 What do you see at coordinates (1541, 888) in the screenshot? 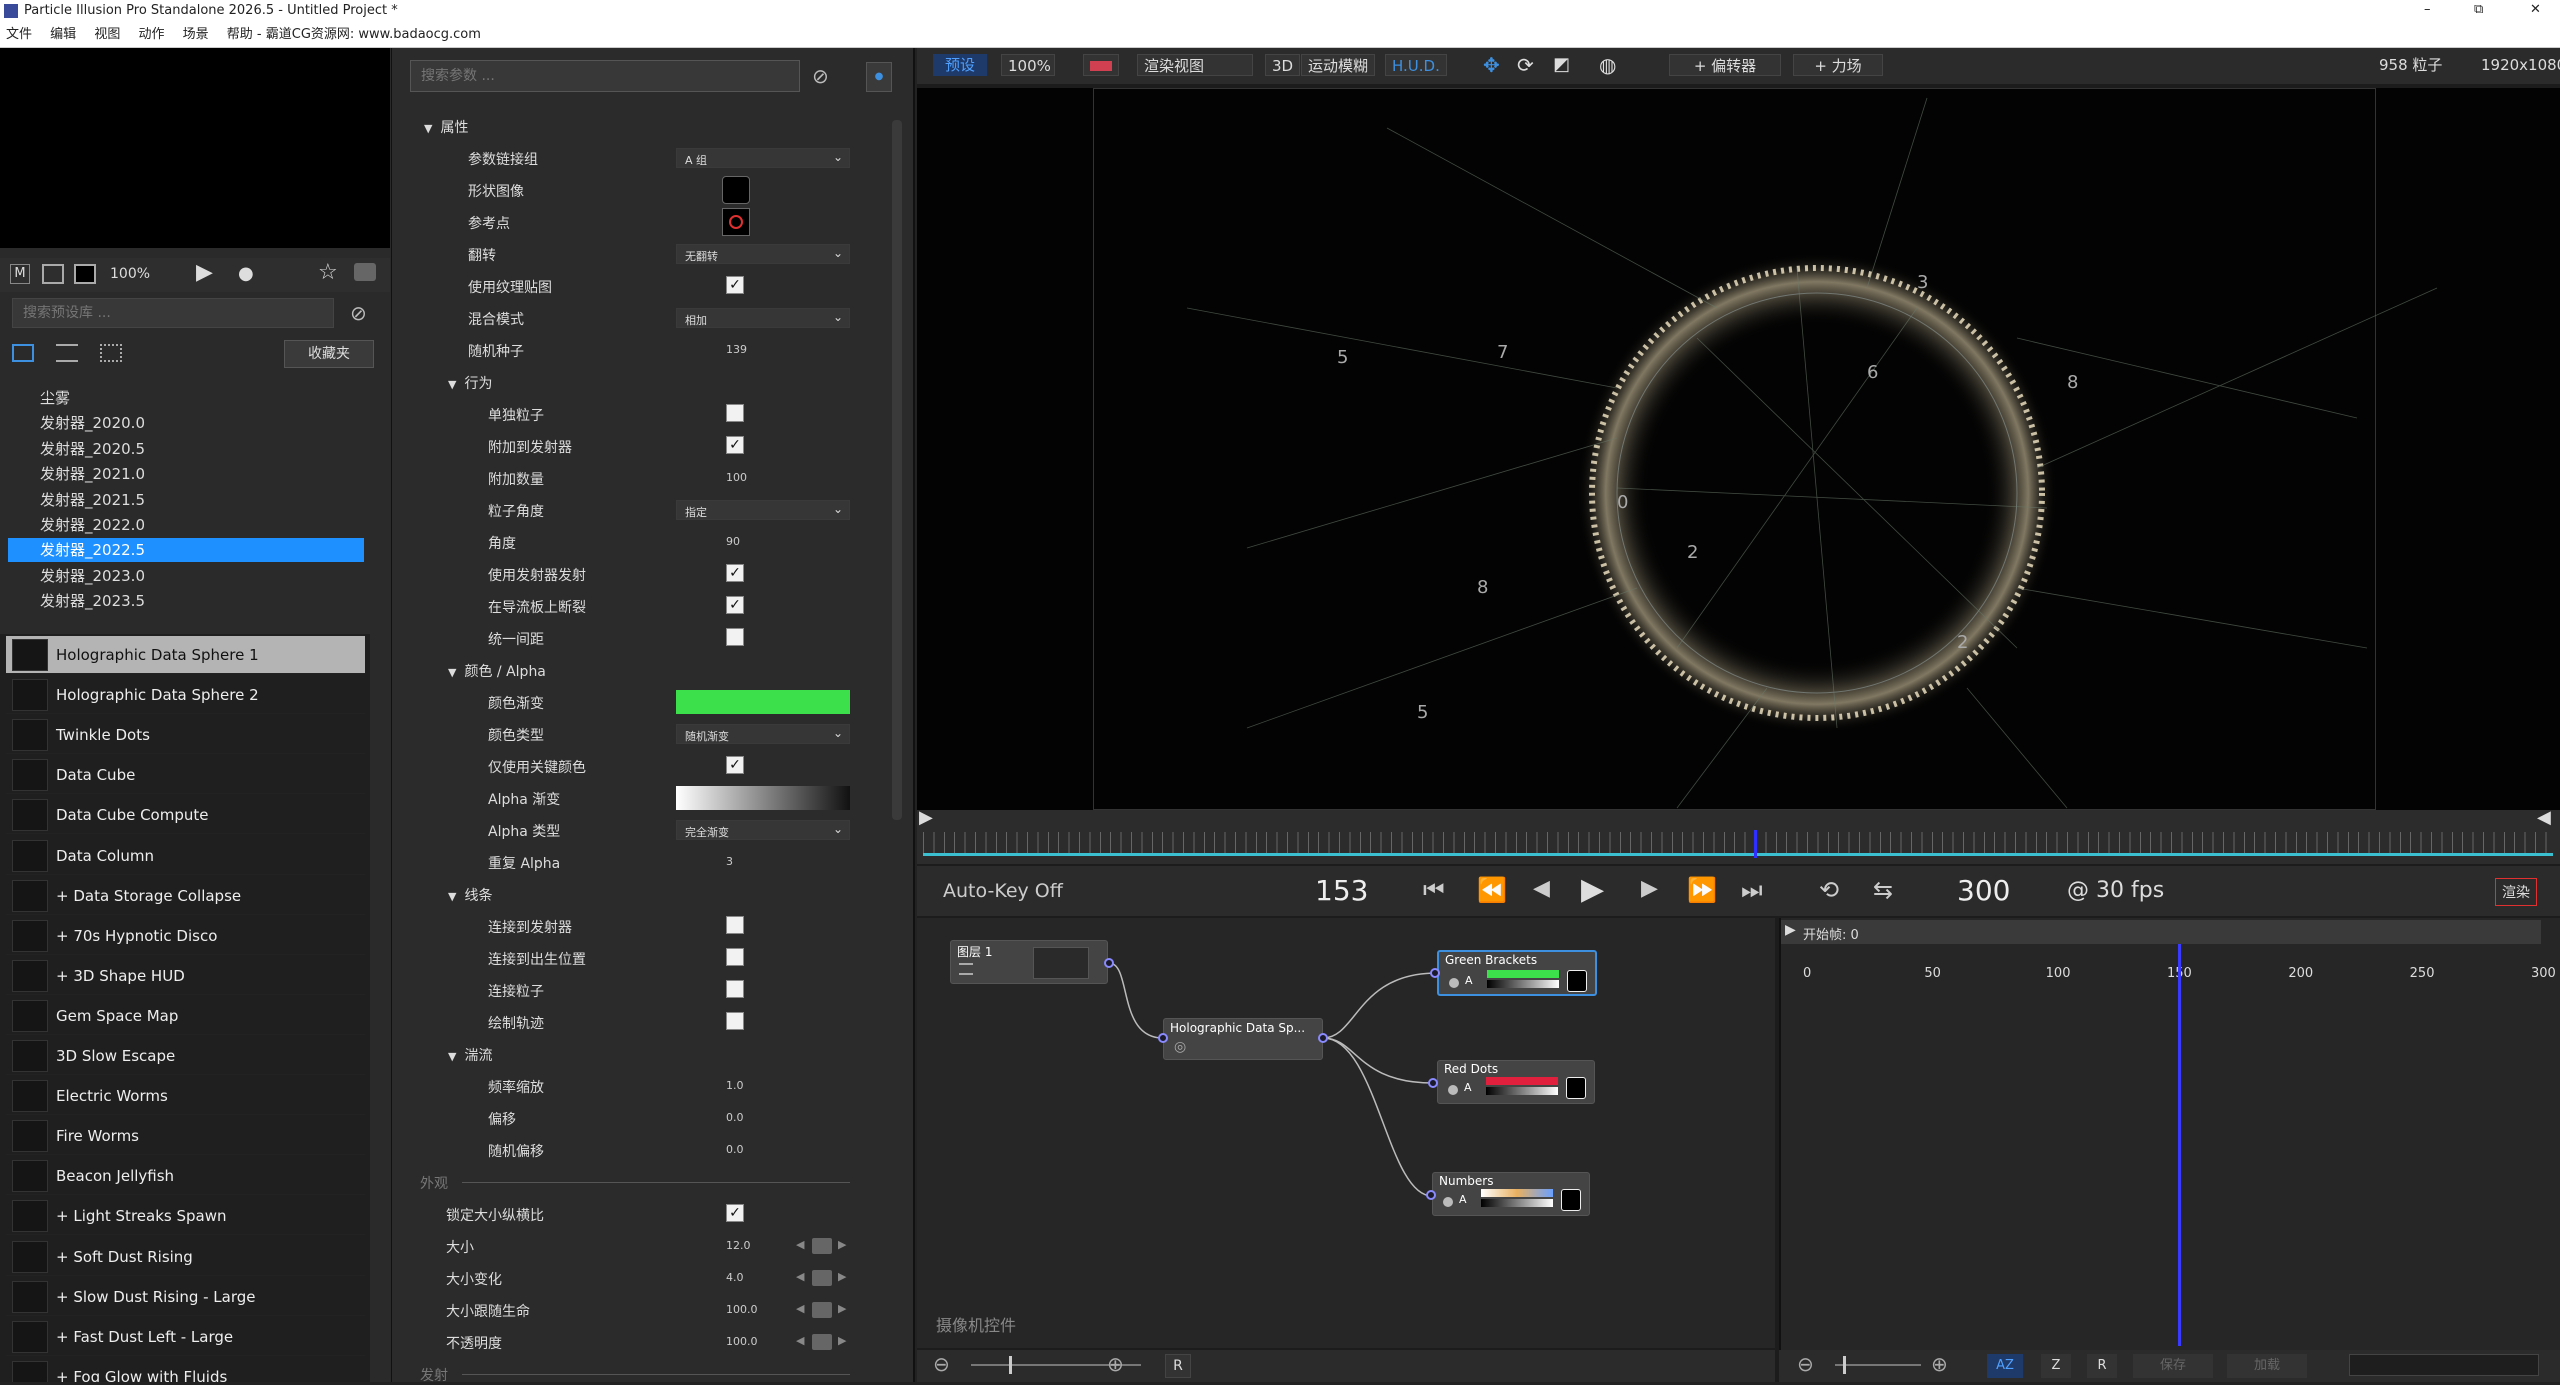
I see `step-back-icon: ◀` at bounding box center [1541, 888].